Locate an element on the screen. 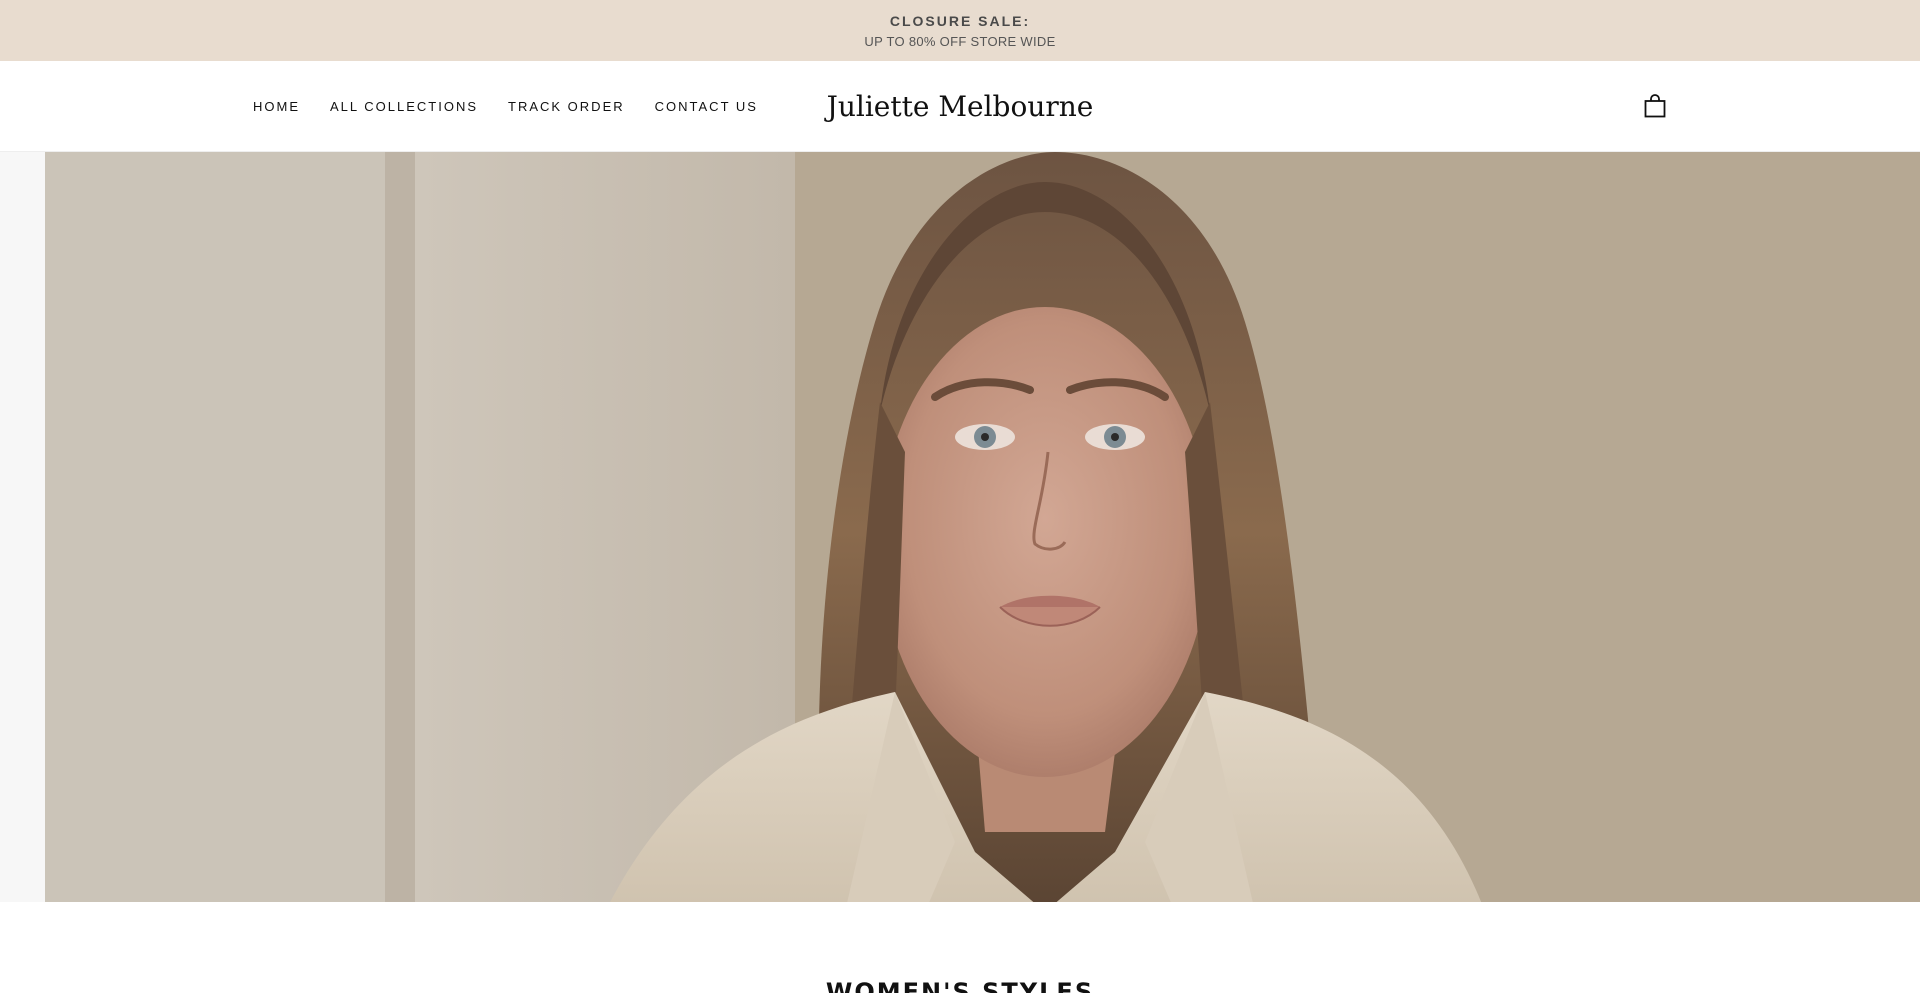 This screenshot has width=1920, height=993. brand-logo: Juliette Melbourne is located at coordinates (960, 106).